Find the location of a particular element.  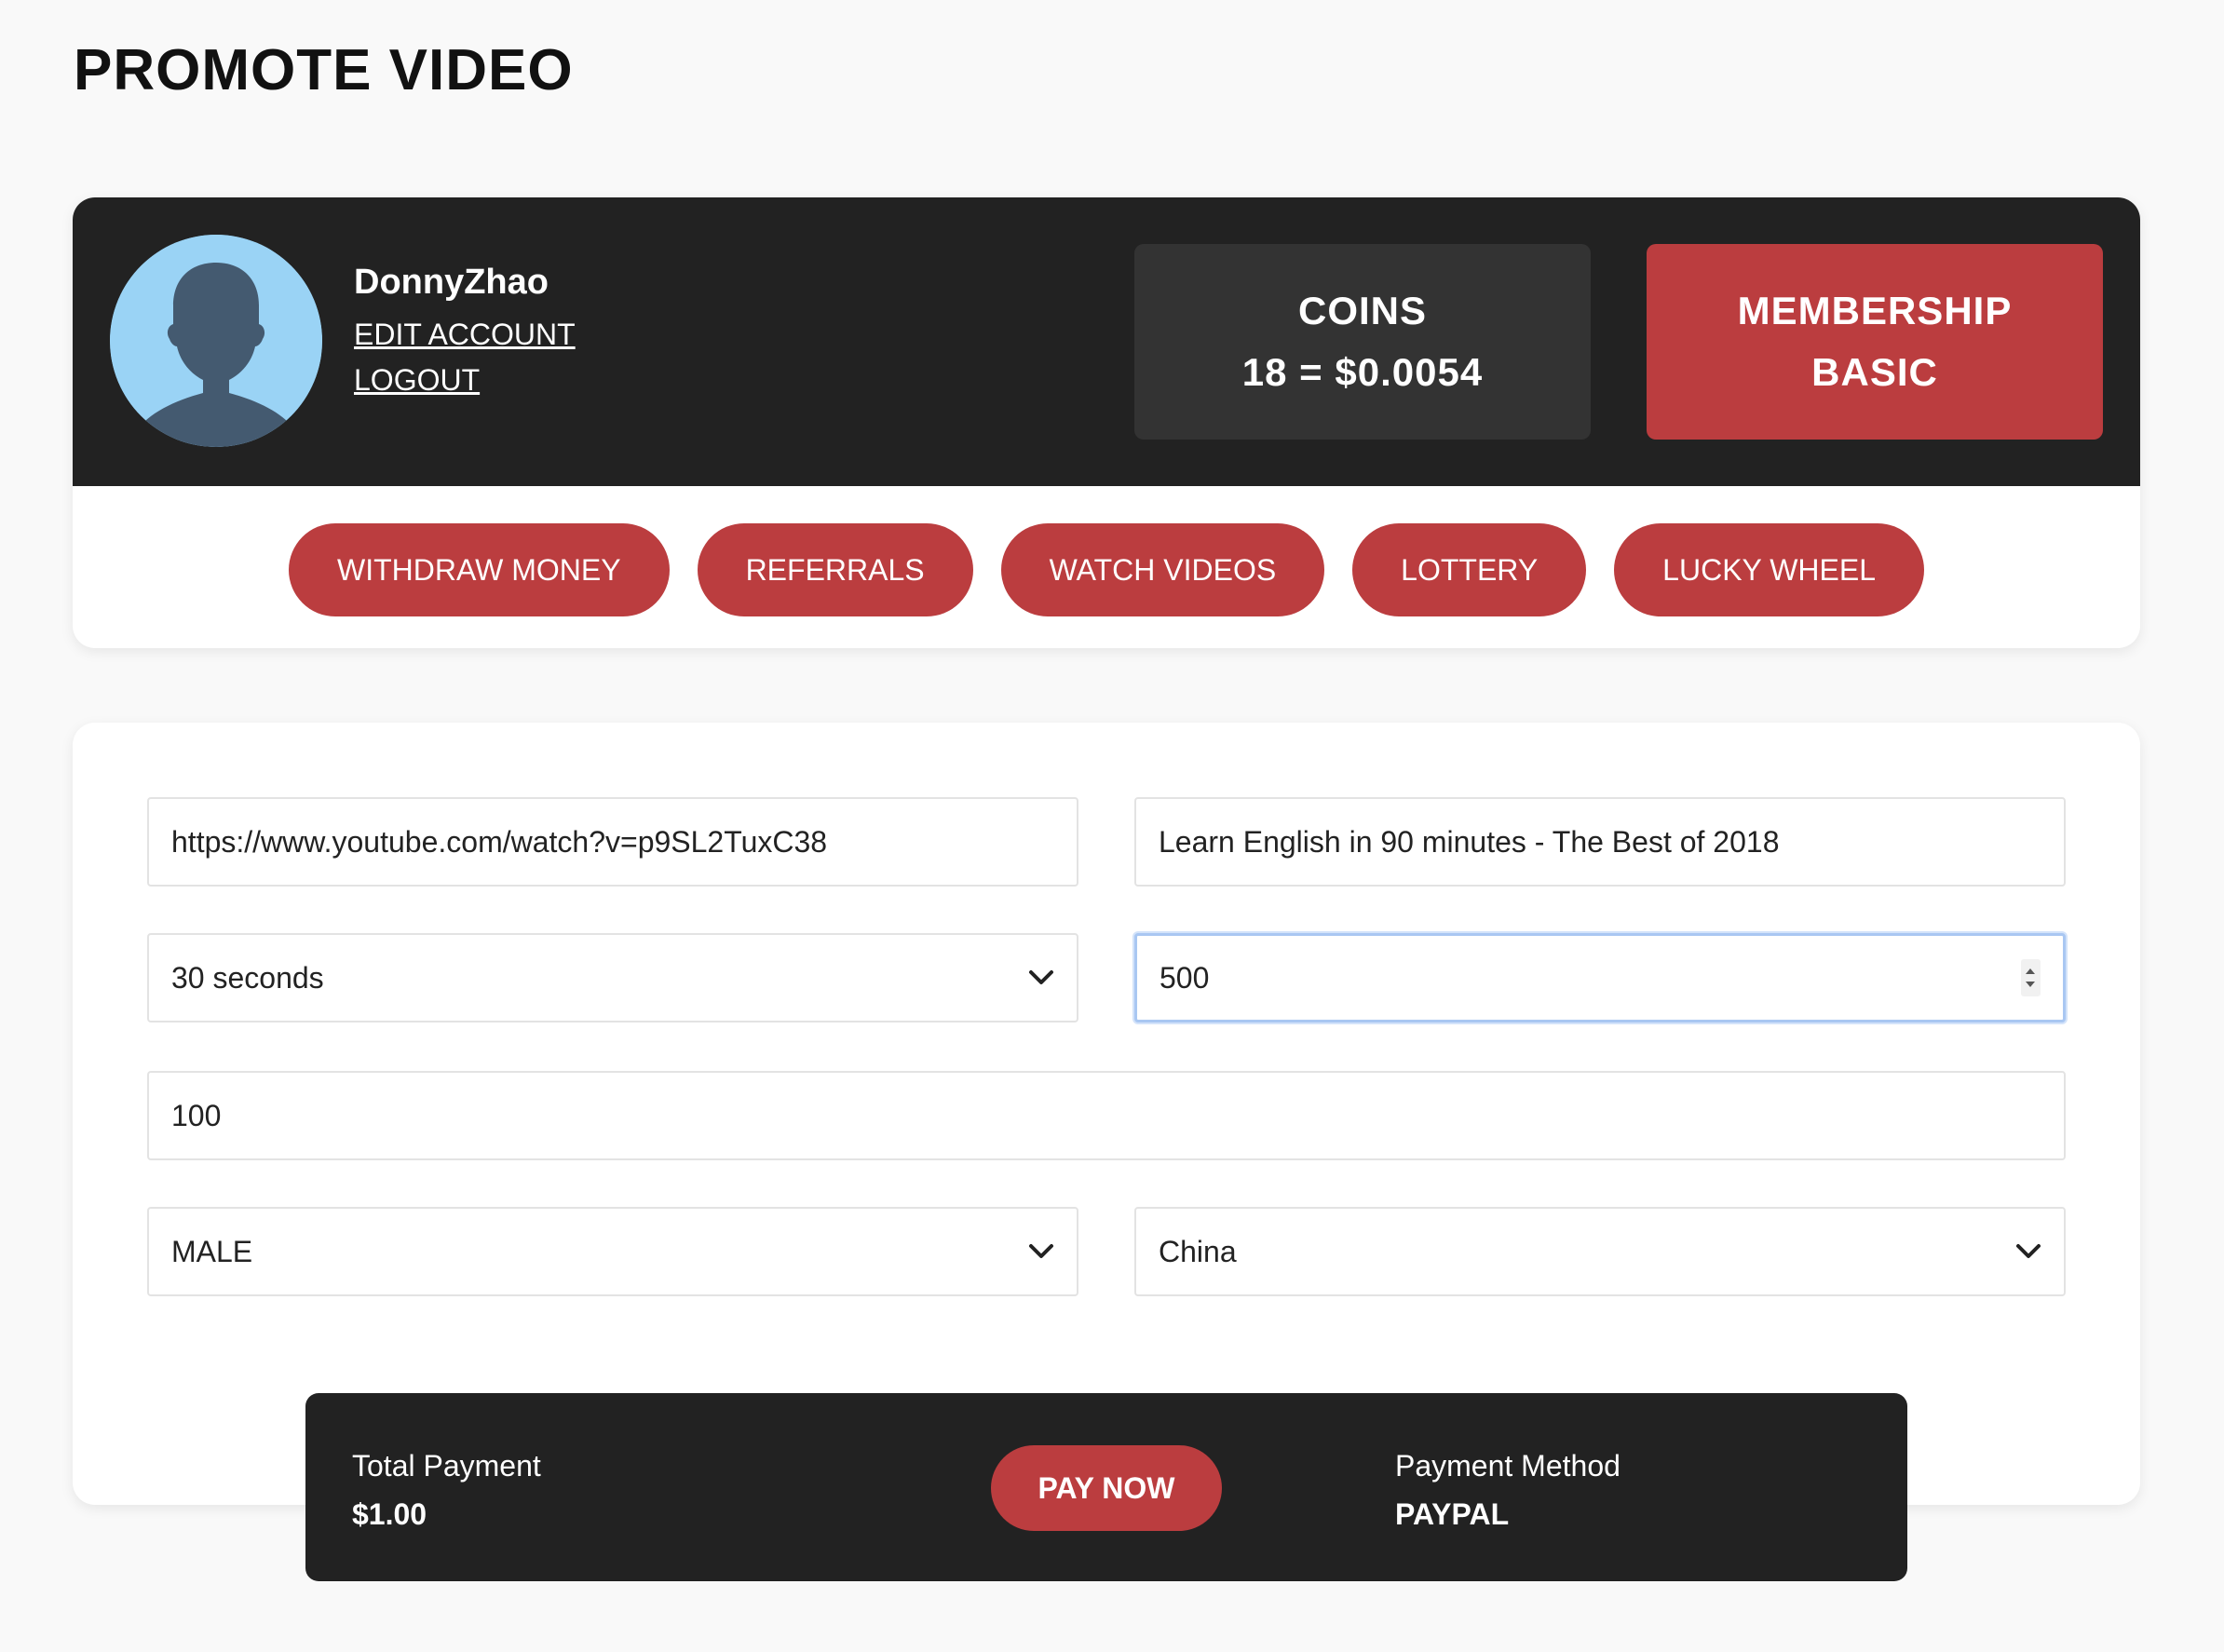

coins-box: COINS 18 = $0.0054 is located at coordinates (1362, 342).